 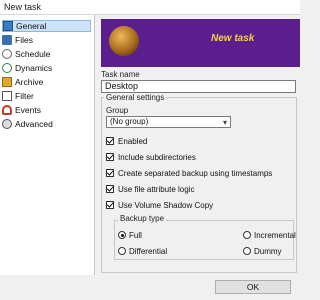 What do you see at coordinates (157, 157) in the screenshot?
I see `checkbox-label: Include subdirectories` at bounding box center [157, 157].